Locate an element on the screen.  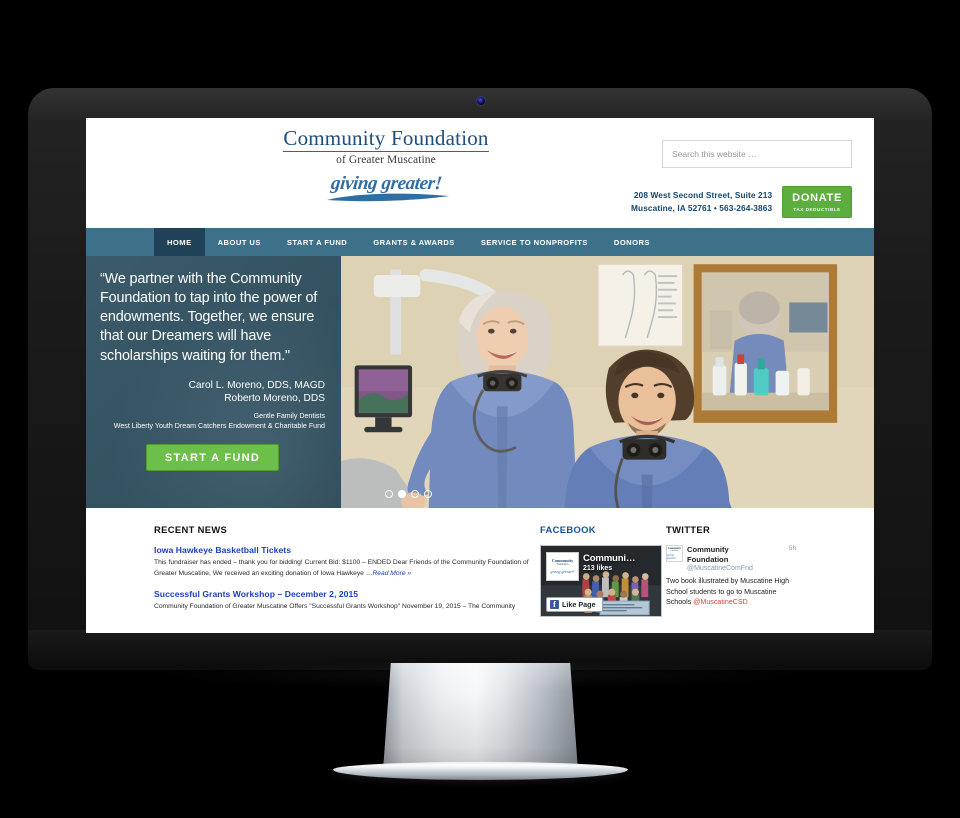
read-more-link: Read More » is located at coordinates (391, 573).